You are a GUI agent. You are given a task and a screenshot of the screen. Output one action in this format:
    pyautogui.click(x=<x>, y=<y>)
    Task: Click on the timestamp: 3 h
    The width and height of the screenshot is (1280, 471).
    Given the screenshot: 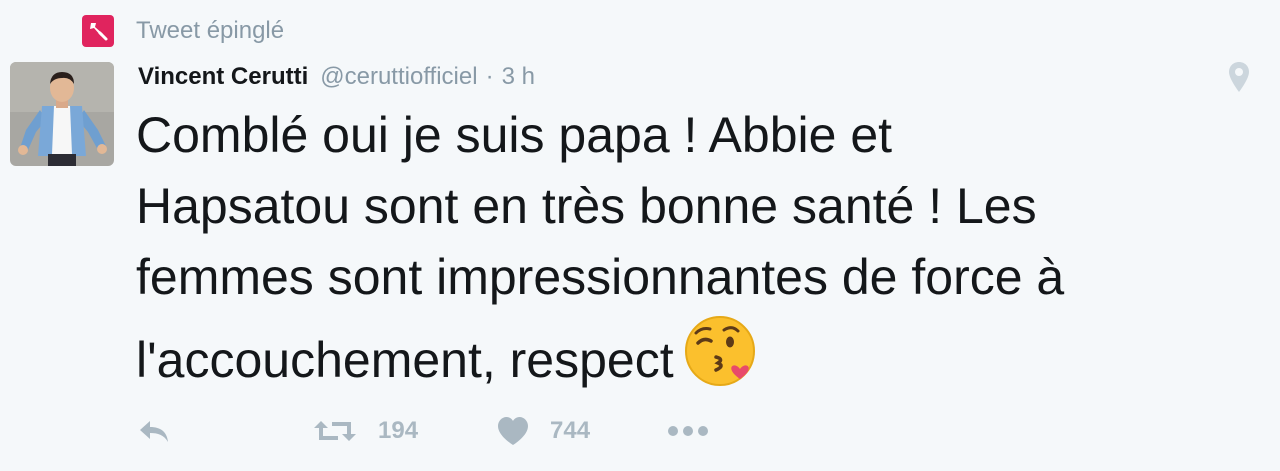 What is the action you would take?
    pyautogui.click(x=518, y=77)
    